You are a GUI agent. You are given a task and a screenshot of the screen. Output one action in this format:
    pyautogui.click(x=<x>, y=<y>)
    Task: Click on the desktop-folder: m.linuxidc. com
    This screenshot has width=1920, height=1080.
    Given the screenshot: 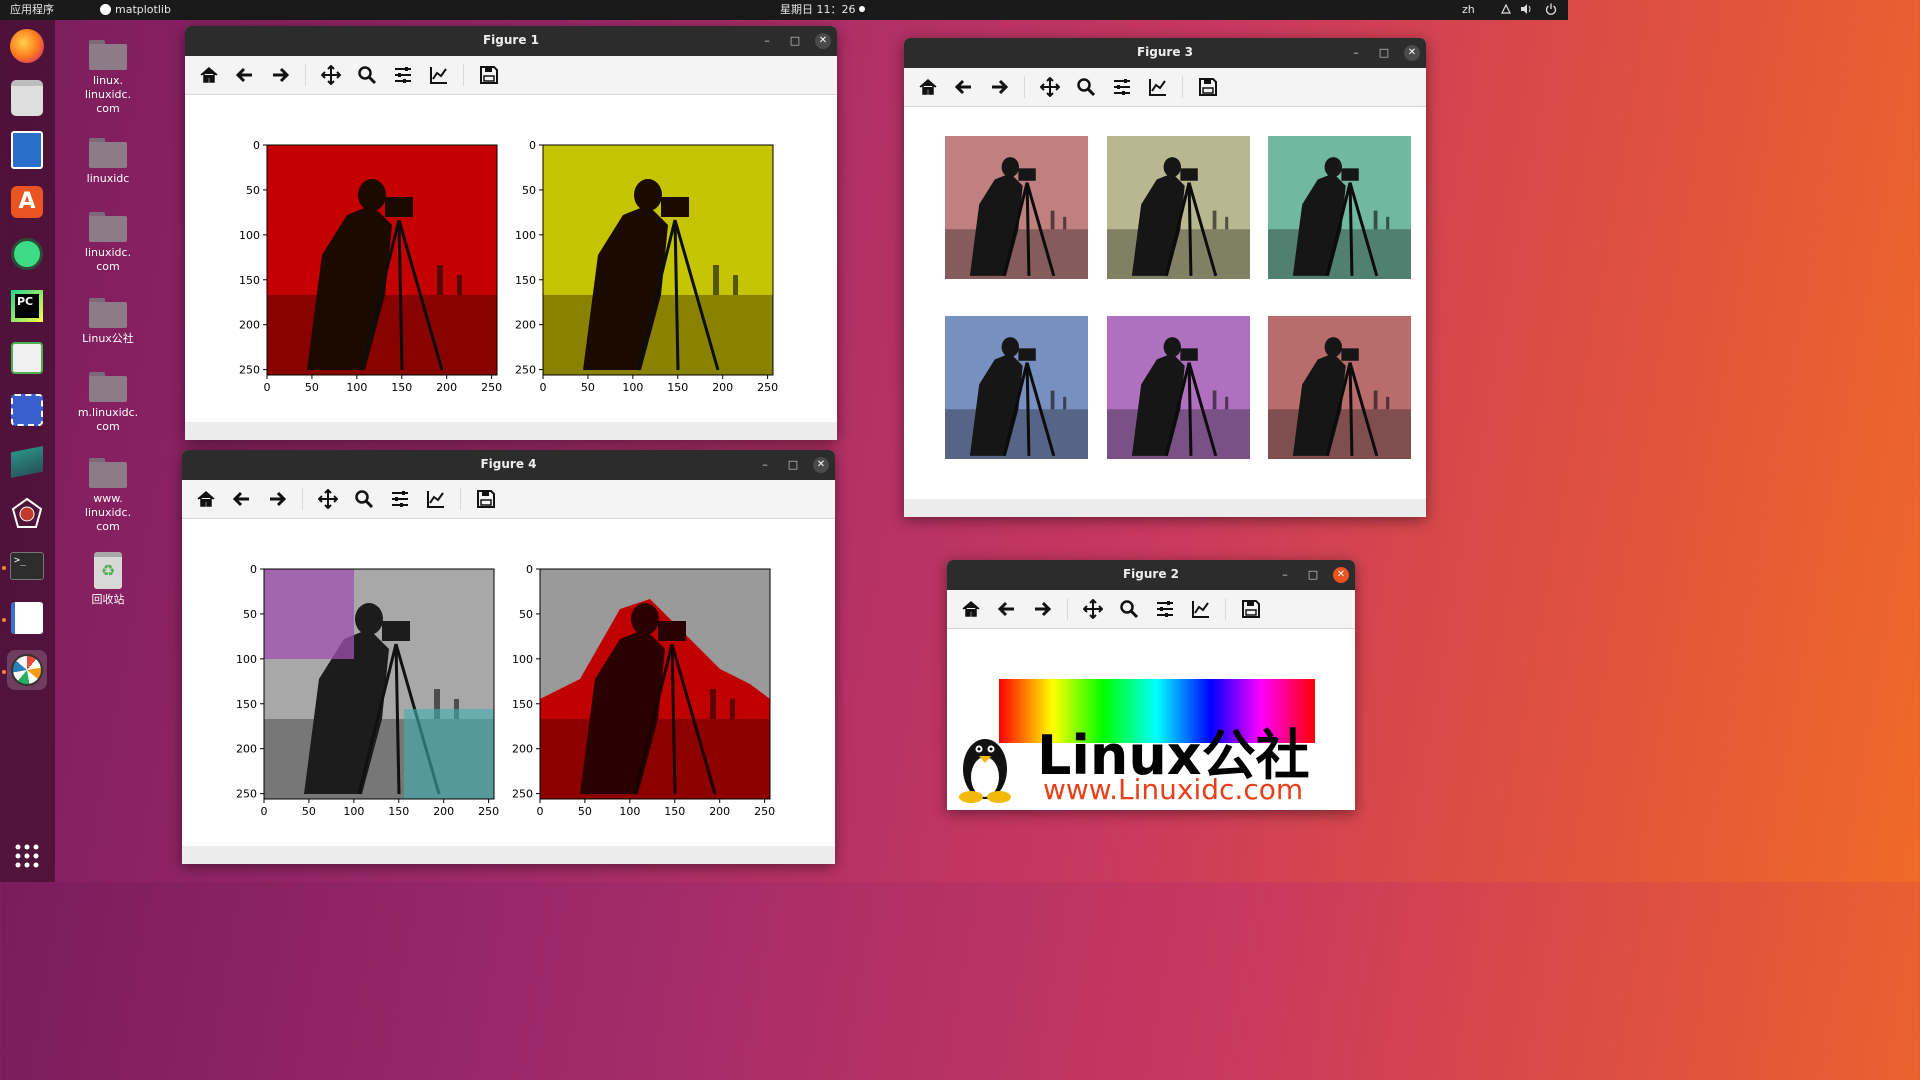 What is the action you would take?
    pyautogui.click(x=108, y=403)
    